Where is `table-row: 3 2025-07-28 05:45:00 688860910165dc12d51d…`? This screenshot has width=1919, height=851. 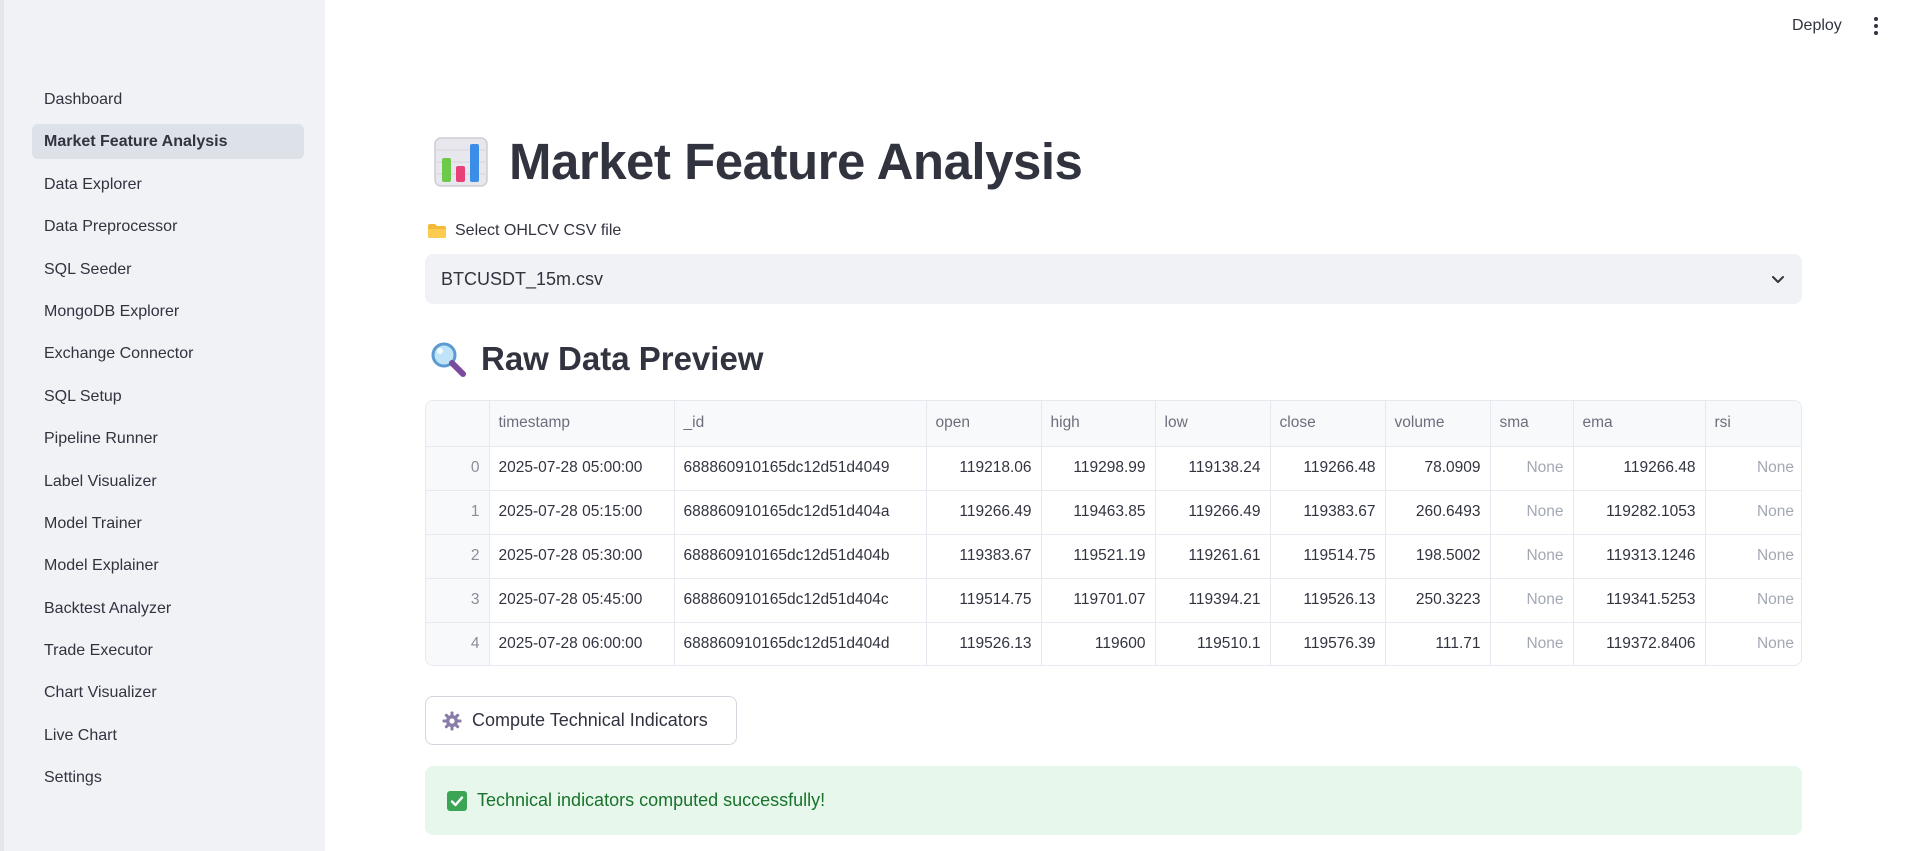 table-row: 3 2025-07-28 05:45:00 688860910165dc12d51d… is located at coordinates (1113, 600).